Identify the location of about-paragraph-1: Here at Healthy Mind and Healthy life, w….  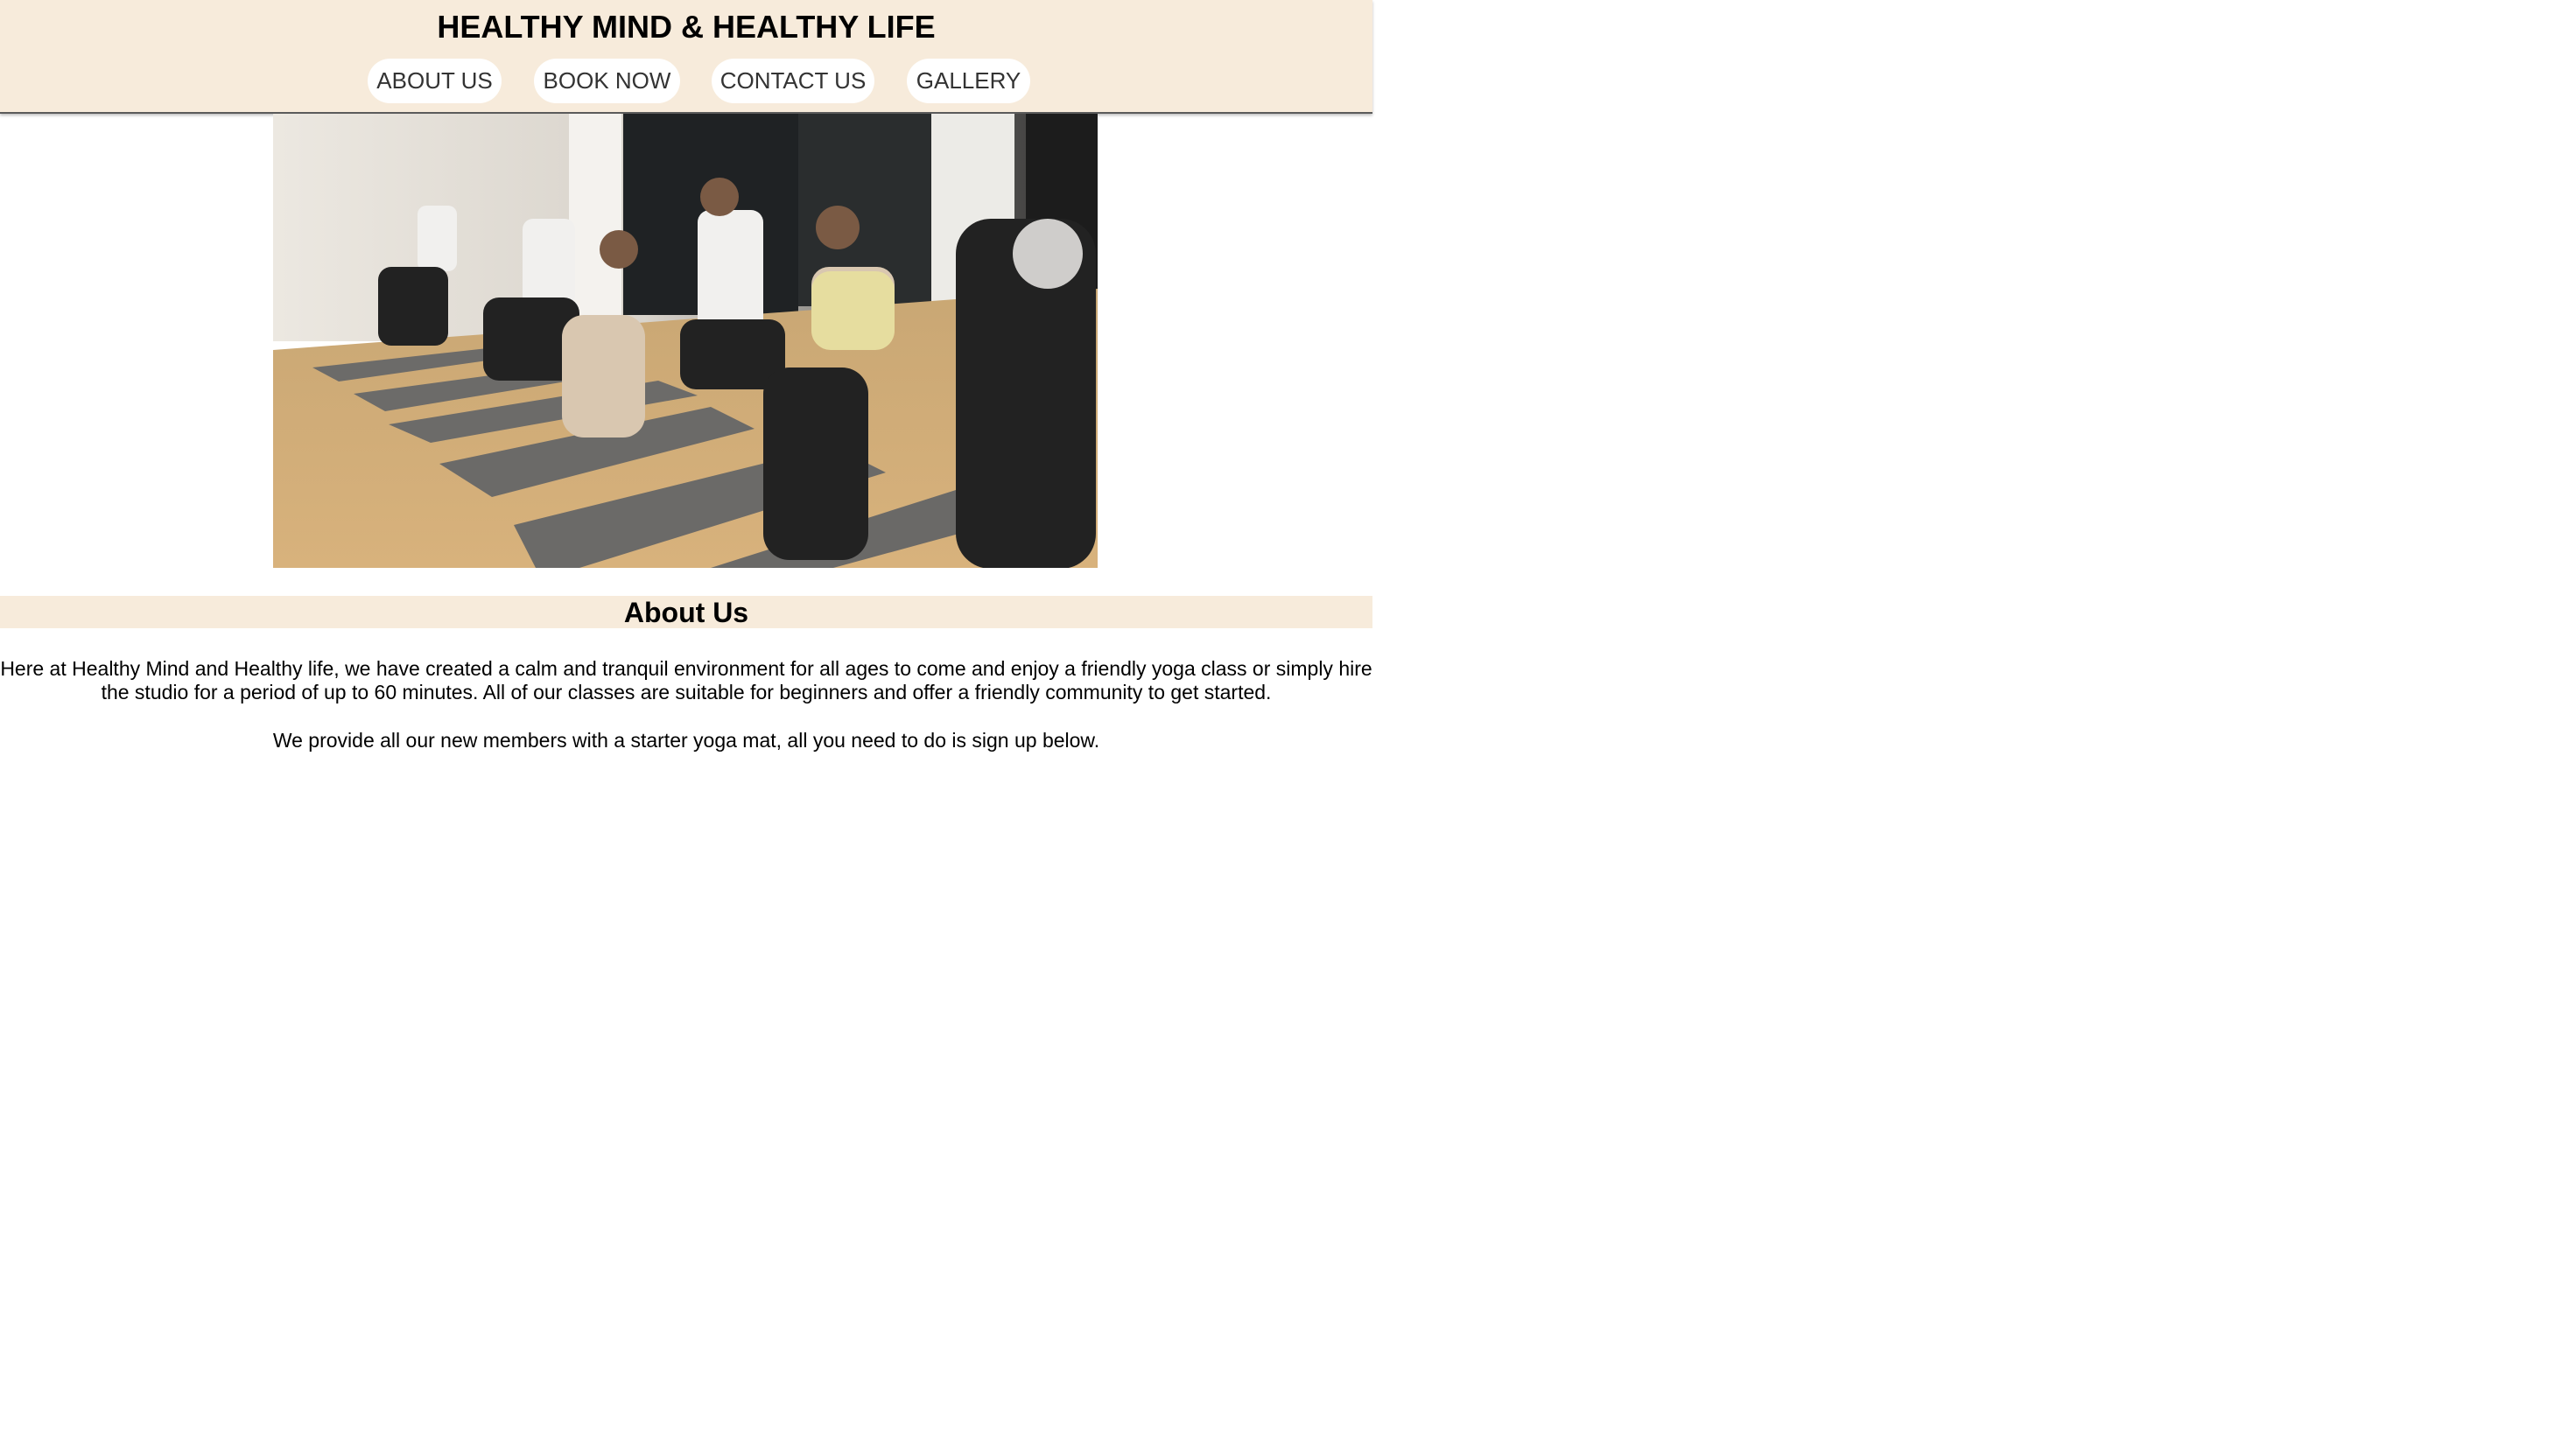
(686, 680).